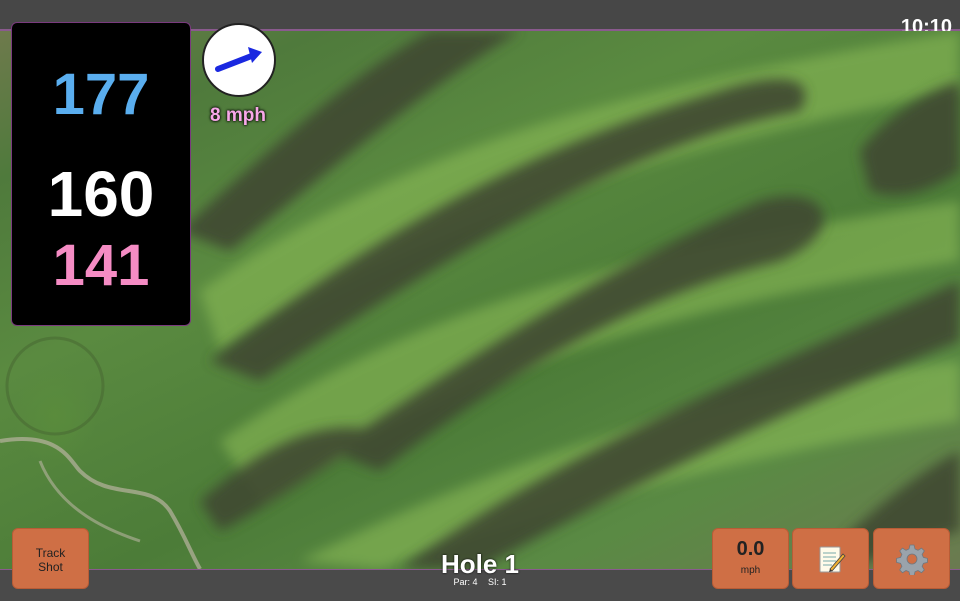  What do you see at coordinates (480, 564) in the screenshot?
I see `hole-title: Hole 1` at bounding box center [480, 564].